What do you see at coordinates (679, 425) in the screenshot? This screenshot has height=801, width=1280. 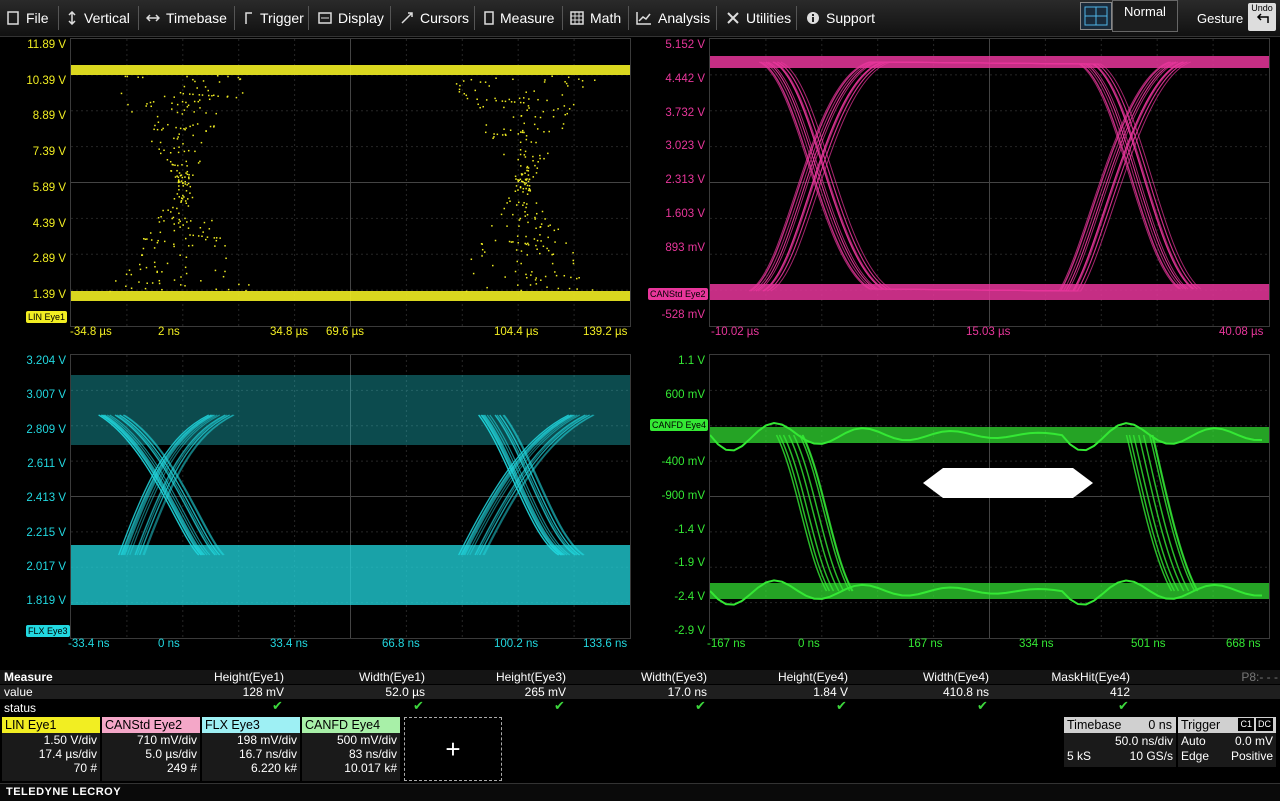 I see `channel-tag-eye4: CANFD Eye4` at bounding box center [679, 425].